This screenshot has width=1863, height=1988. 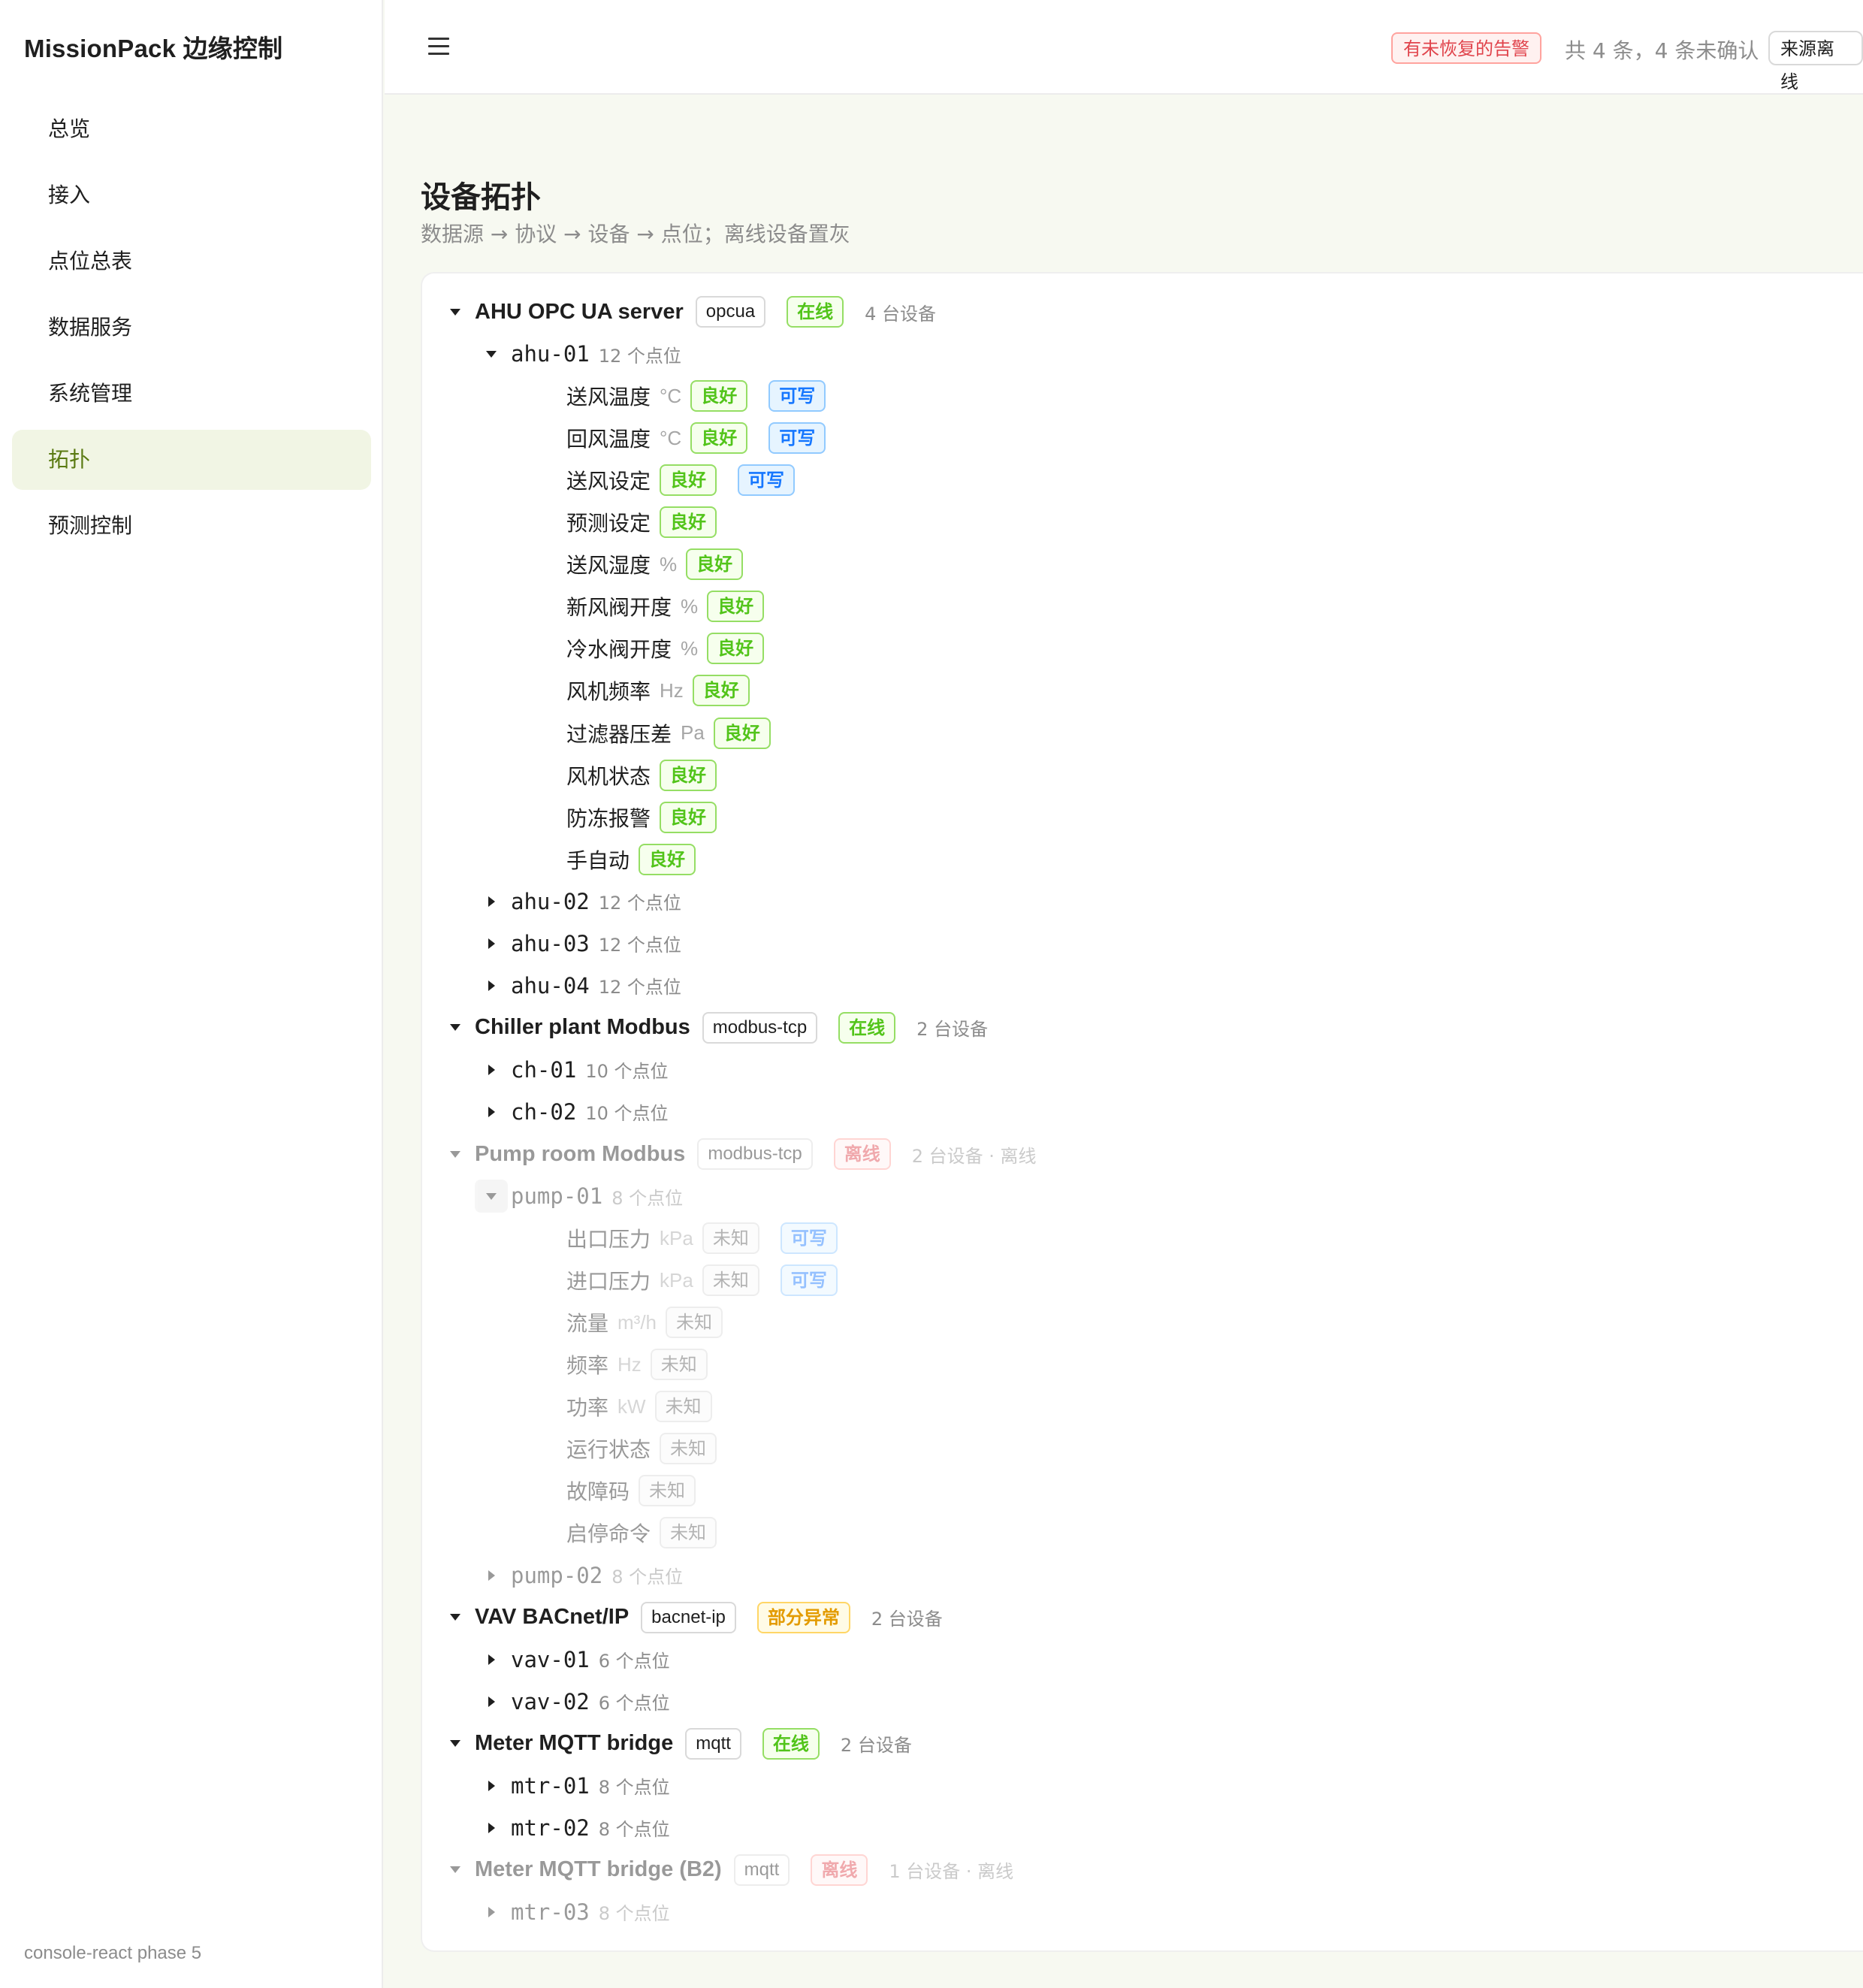 I want to click on tree-device-row: vav-02 6 个点位, so click(x=572, y=1702).